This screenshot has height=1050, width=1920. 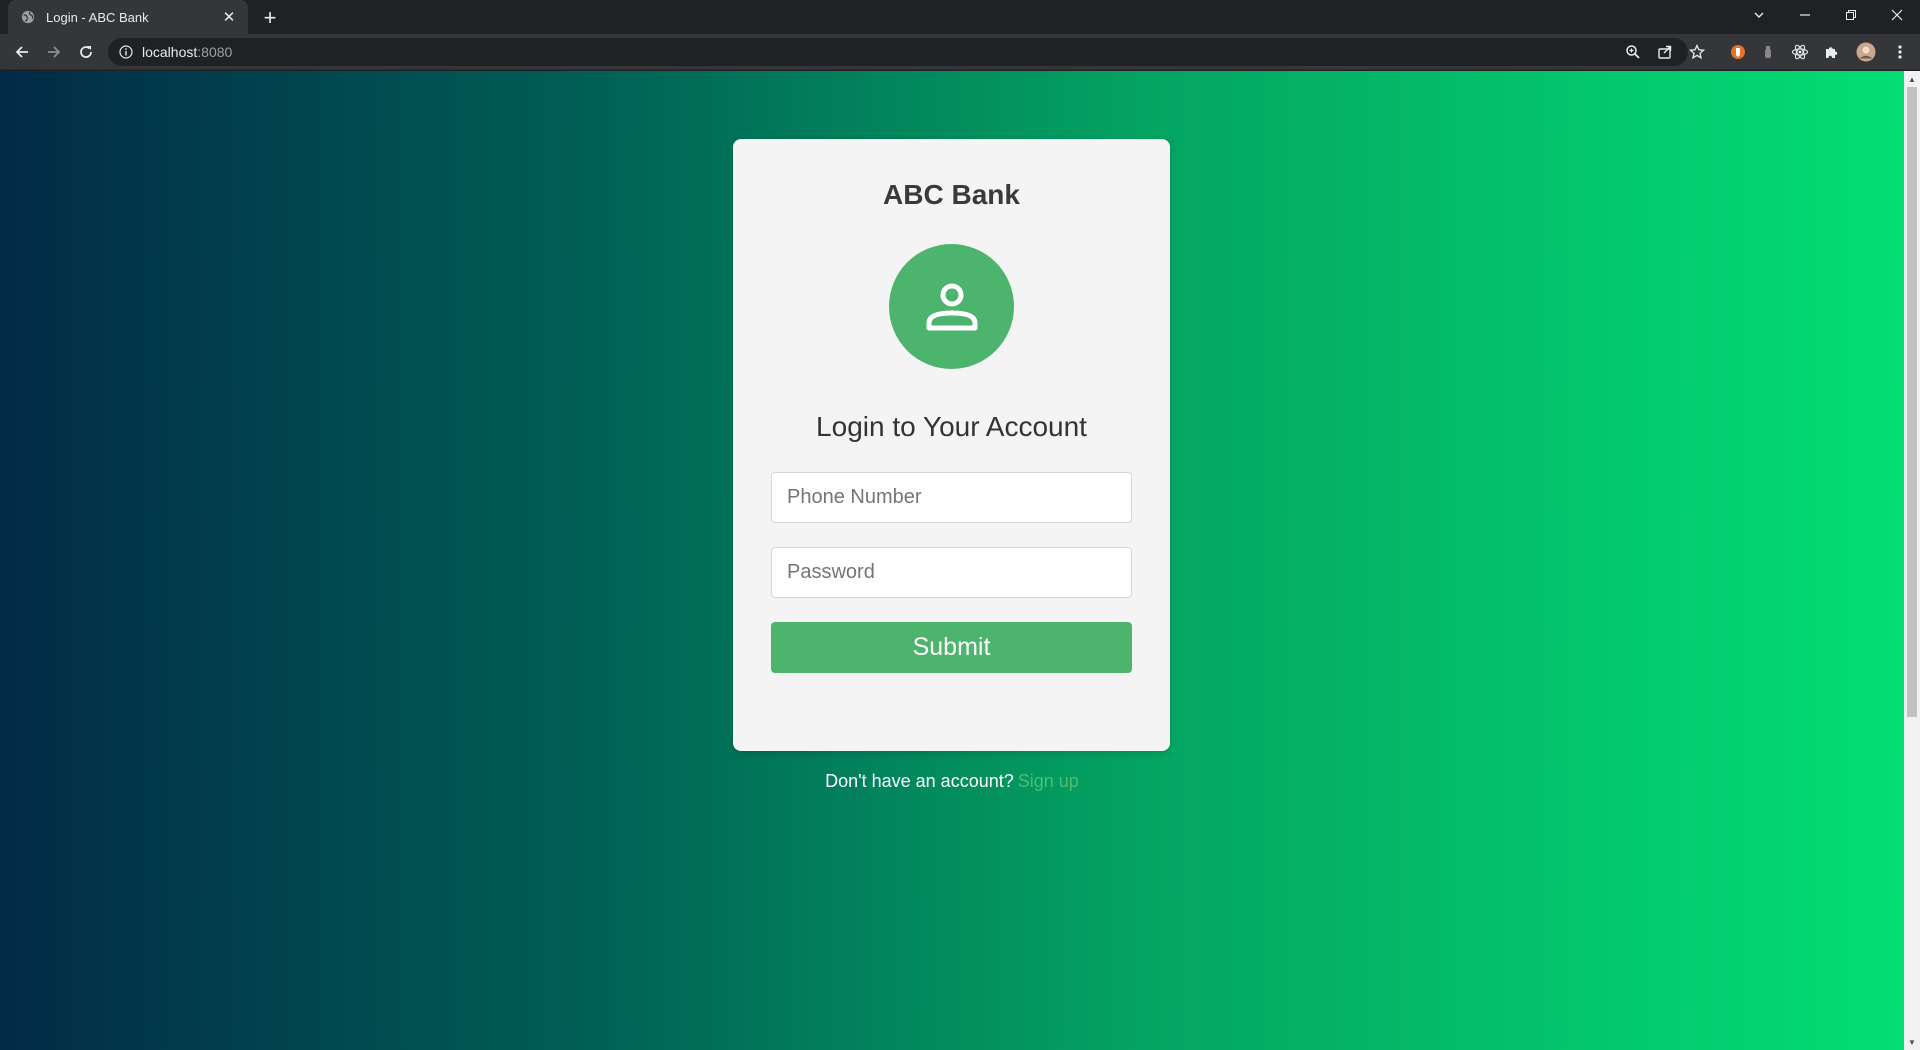 What do you see at coordinates (170, 52) in the screenshot?
I see `url-host: localhost` at bounding box center [170, 52].